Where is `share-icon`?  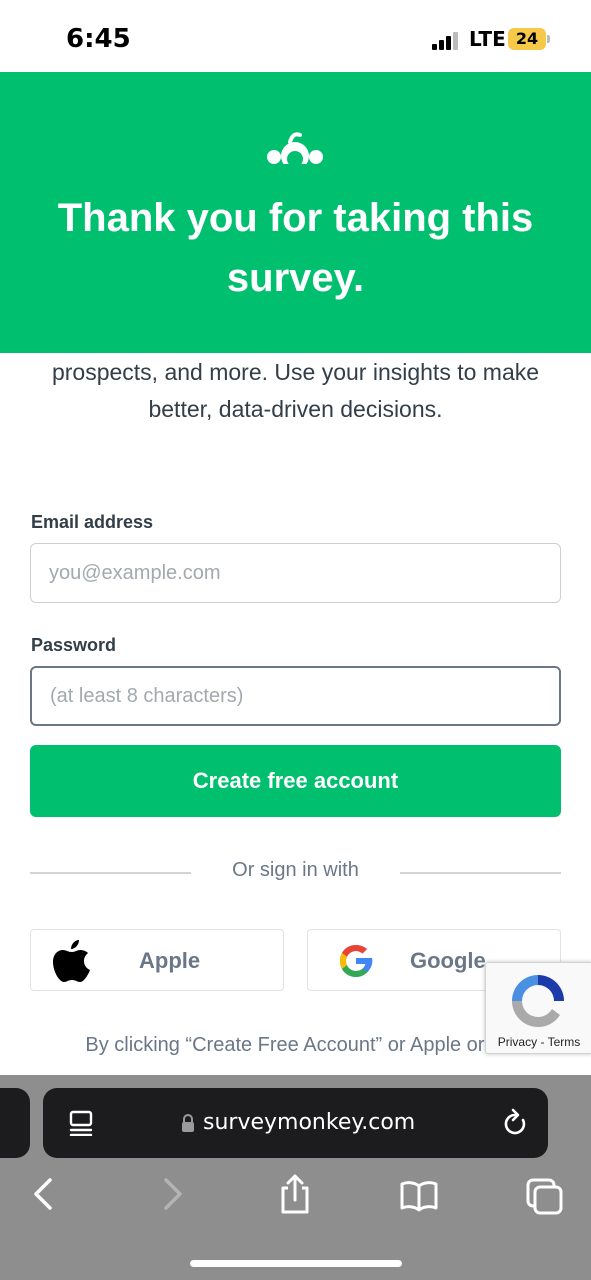
share-icon is located at coordinates (295, 1194).